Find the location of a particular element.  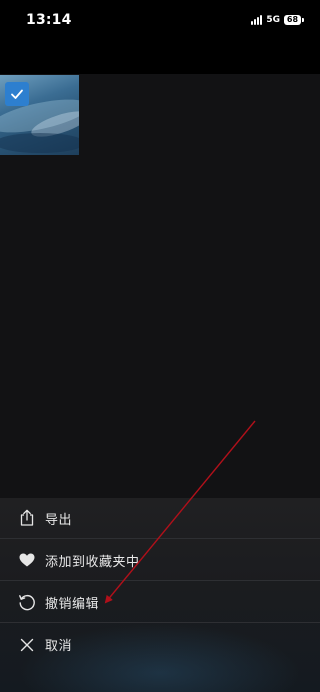

battery-level: 68 is located at coordinates (292, 20).